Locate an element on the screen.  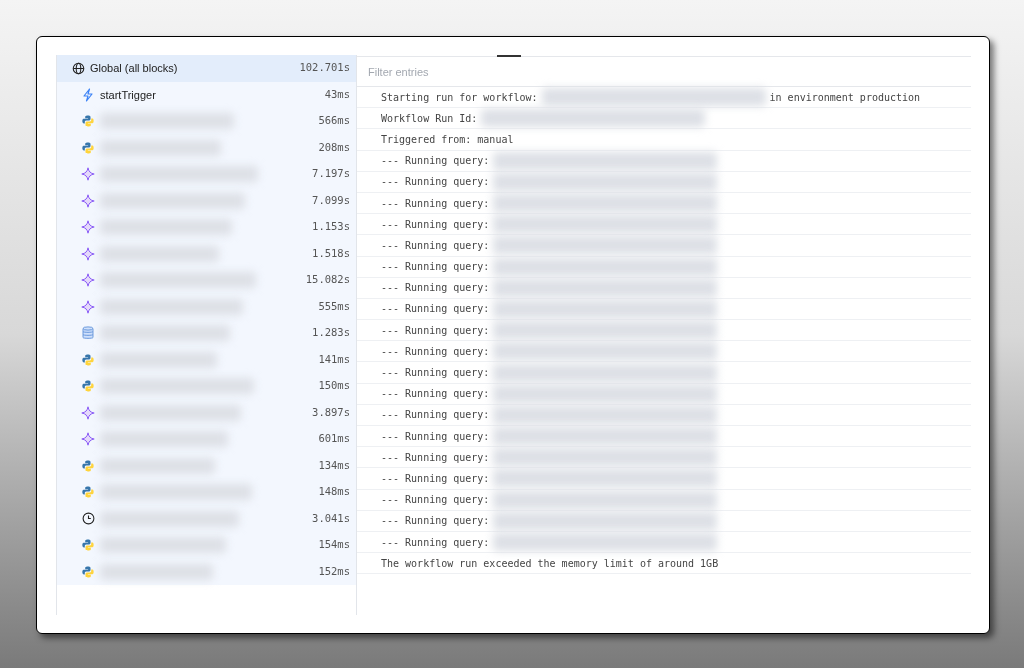
database-icon is located at coordinates (88, 333).